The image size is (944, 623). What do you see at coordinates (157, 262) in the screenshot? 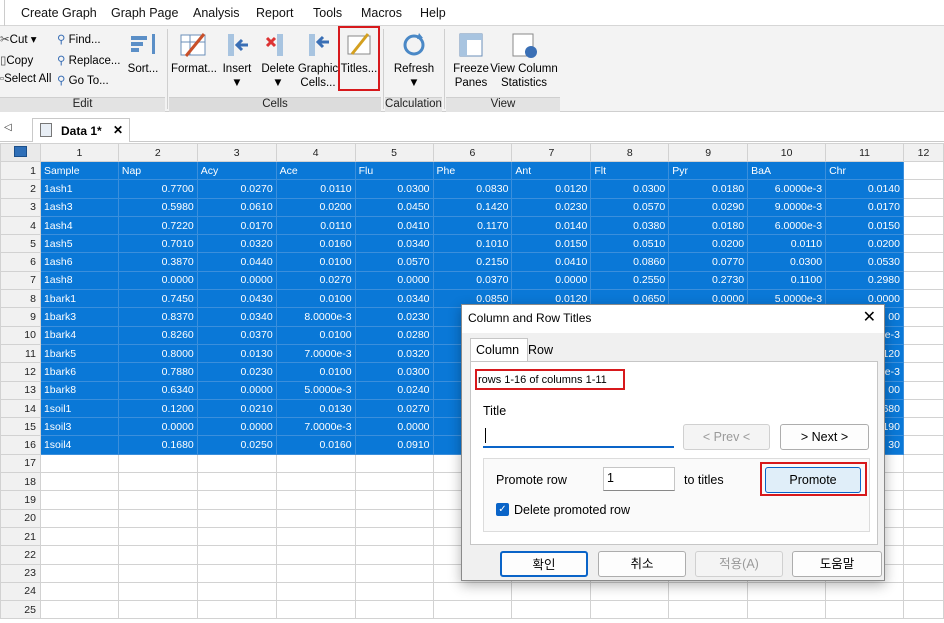
I see `table-cell: 0.3870` at bounding box center [157, 262].